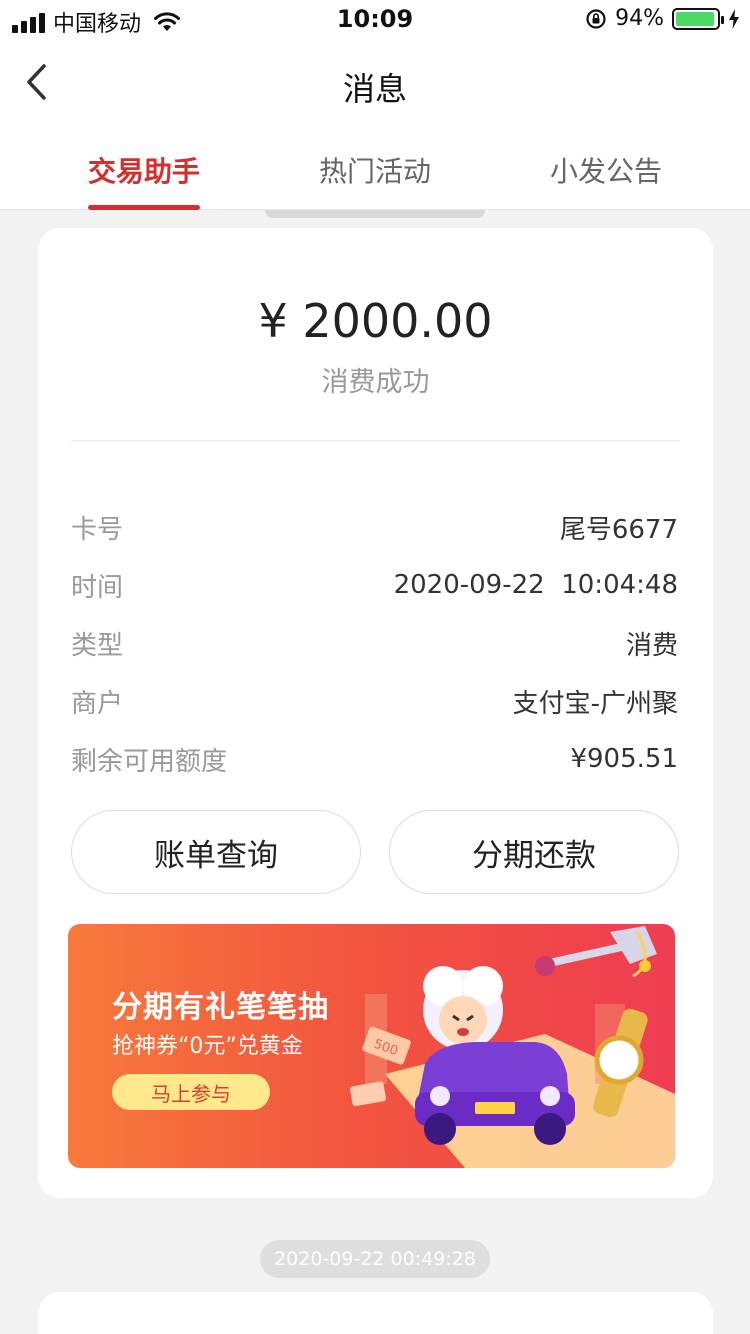  What do you see at coordinates (220, 1007) in the screenshot?
I see `banner-title: 分期有礼笔笔抽` at bounding box center [220, 1007].